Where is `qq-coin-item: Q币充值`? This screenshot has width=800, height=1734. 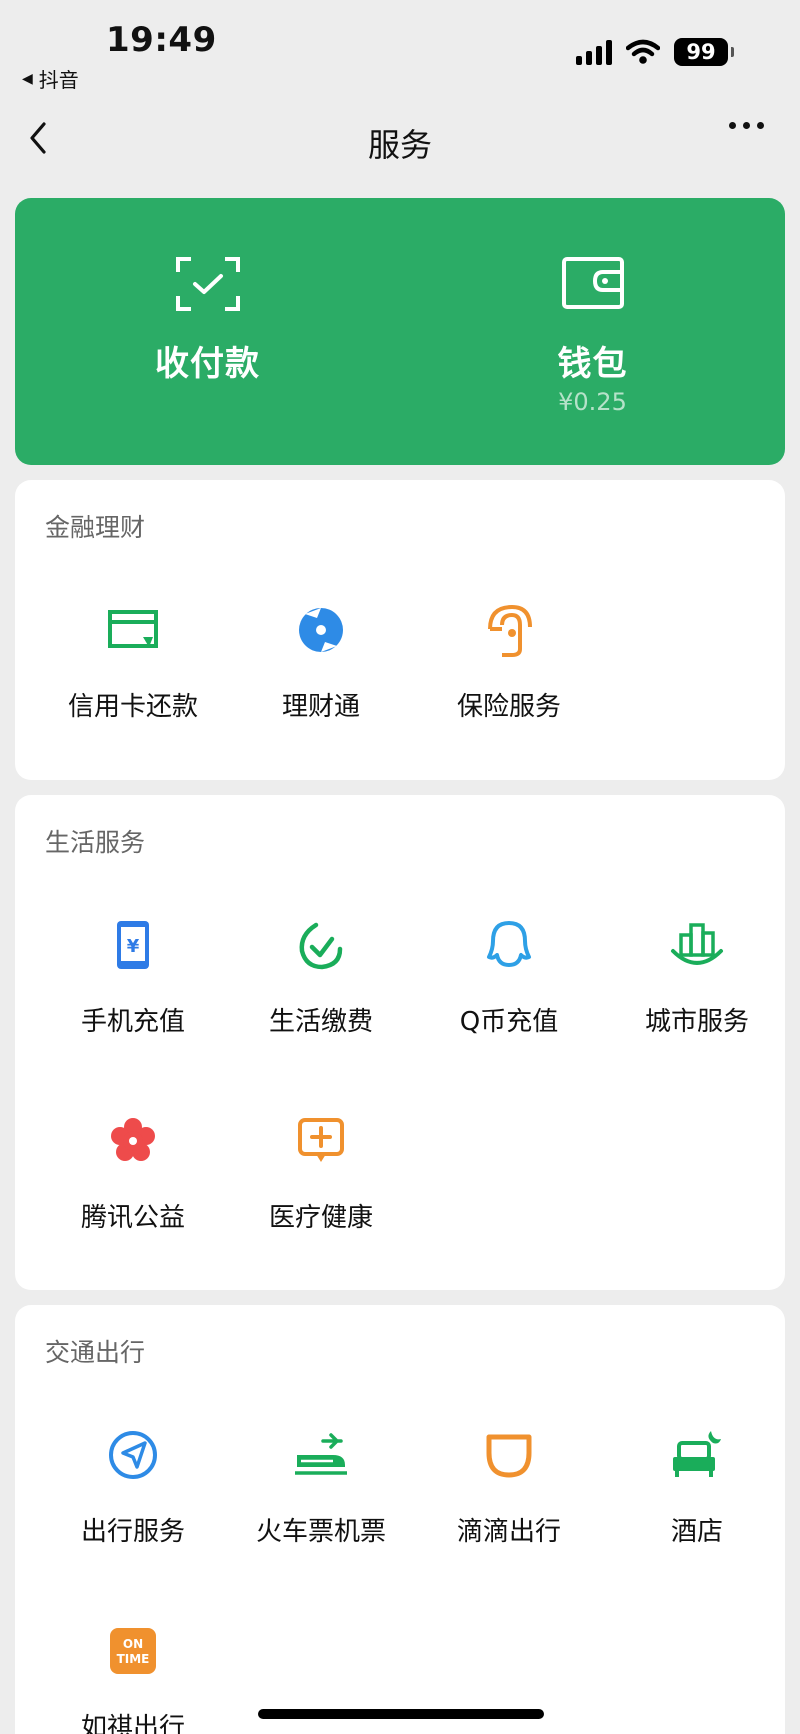 qq-coin-item: Q币充值 is located at coordinates (509, 976).